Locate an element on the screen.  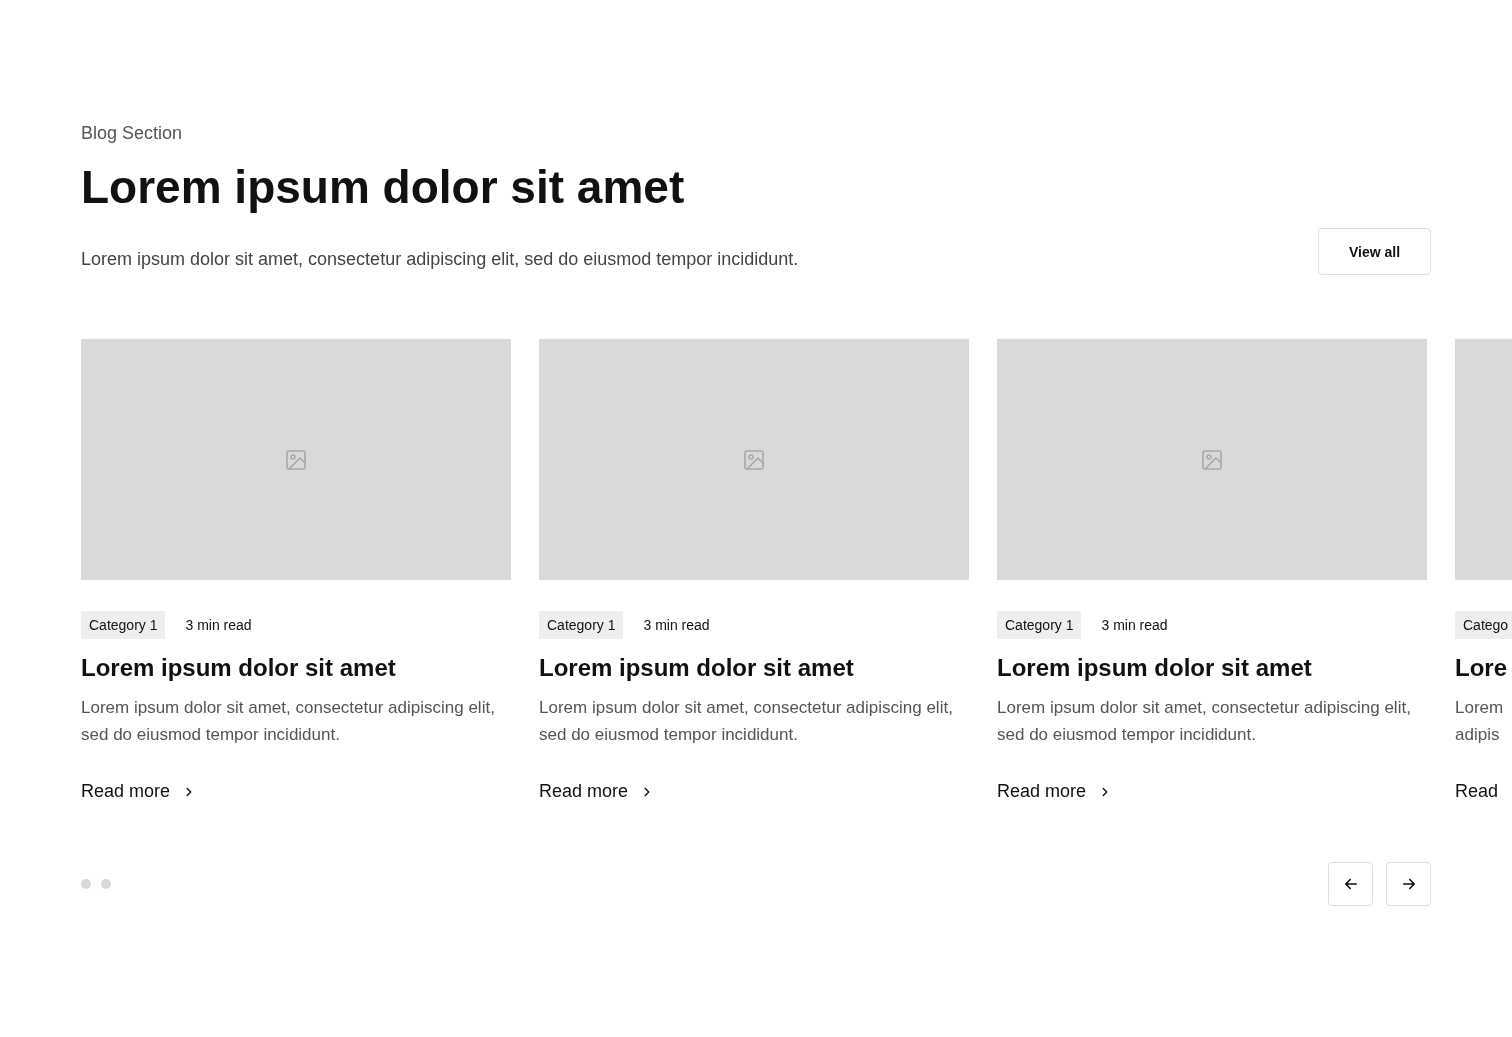
next-button is located at coordinates (1408, 884).